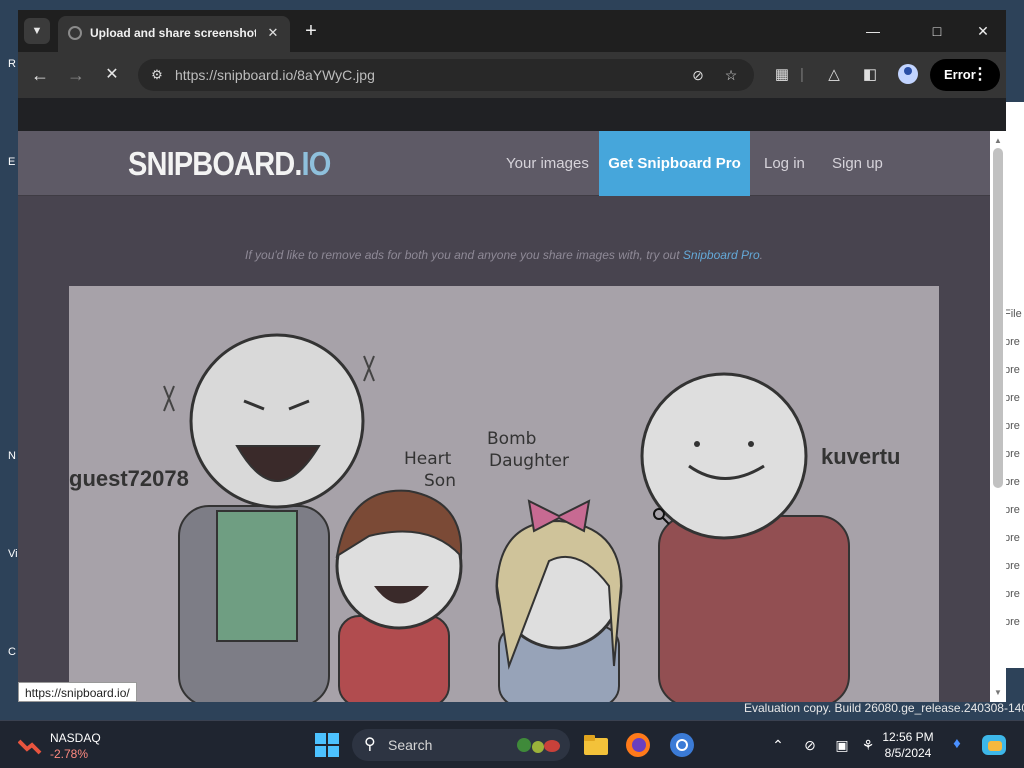 The height and width of the screenshot is (768, 1024). I want to click on zoom-cursor-icon, so click(659, 514).